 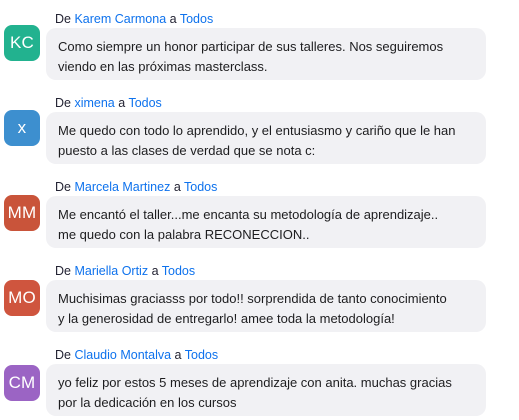 What do you see at coordinates (122, 187) in the screenshot?
I see `sender-name: Marcela Martinez` at bounding box center [122, 187].